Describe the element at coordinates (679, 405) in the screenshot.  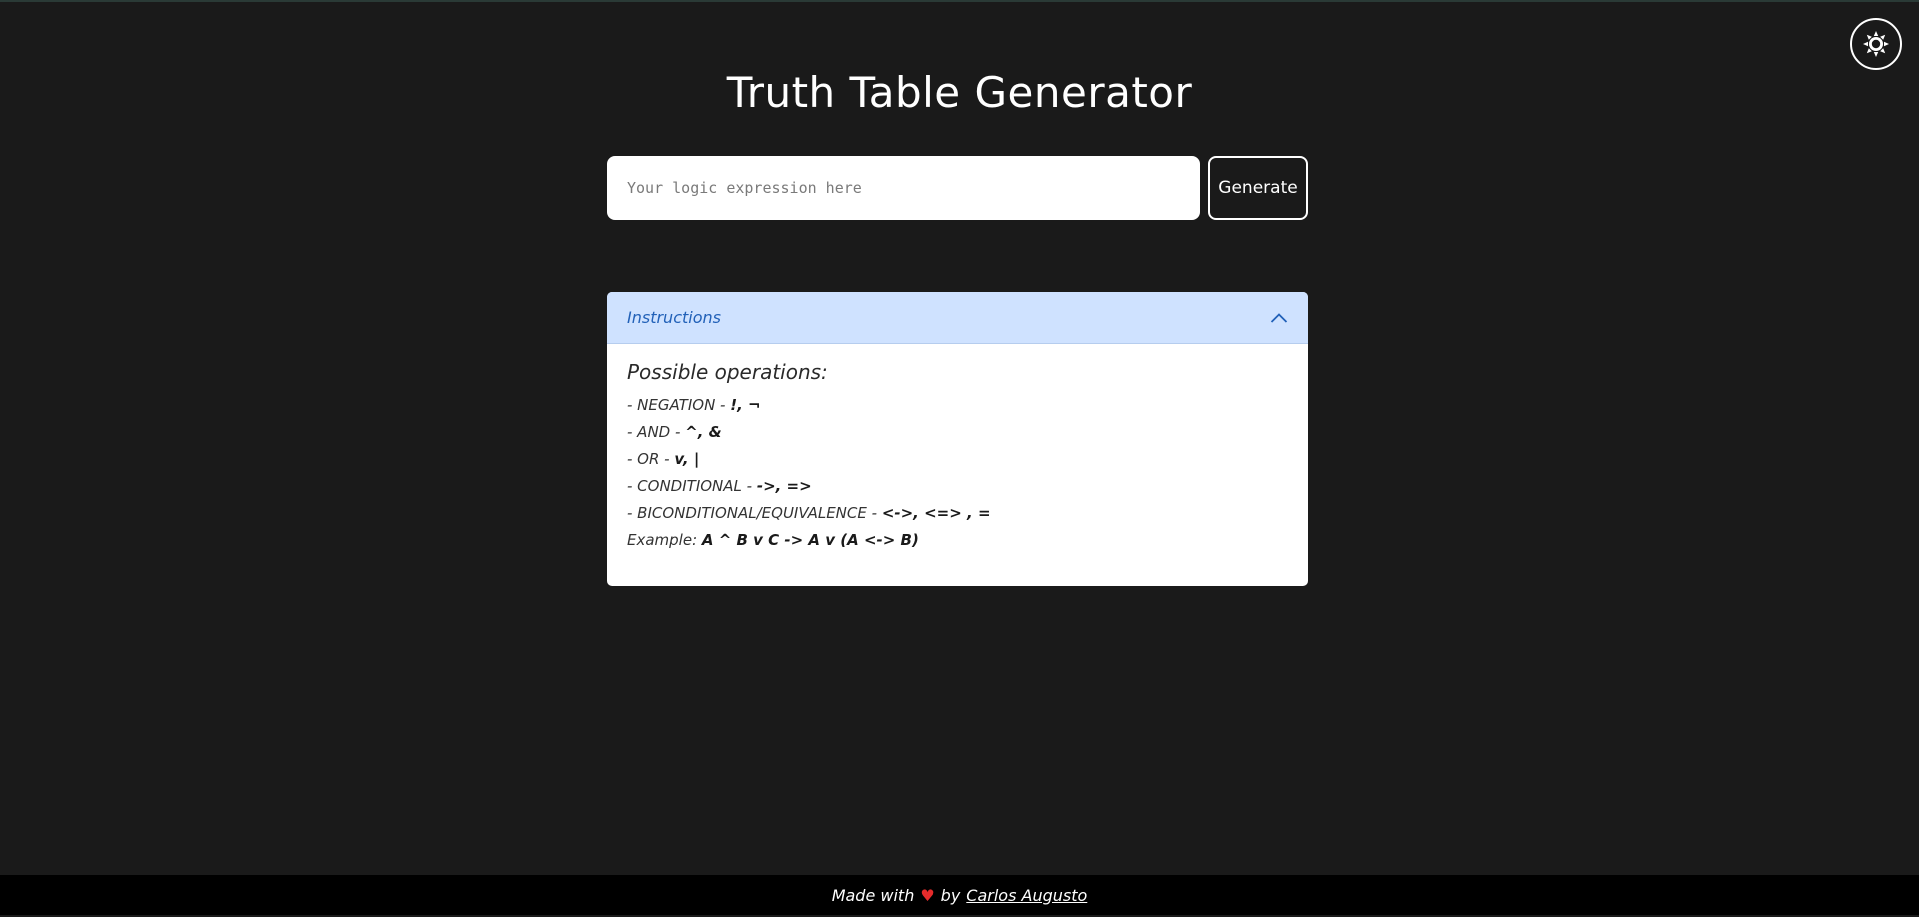
I see `operation-label: - NEGATION -` at that location.